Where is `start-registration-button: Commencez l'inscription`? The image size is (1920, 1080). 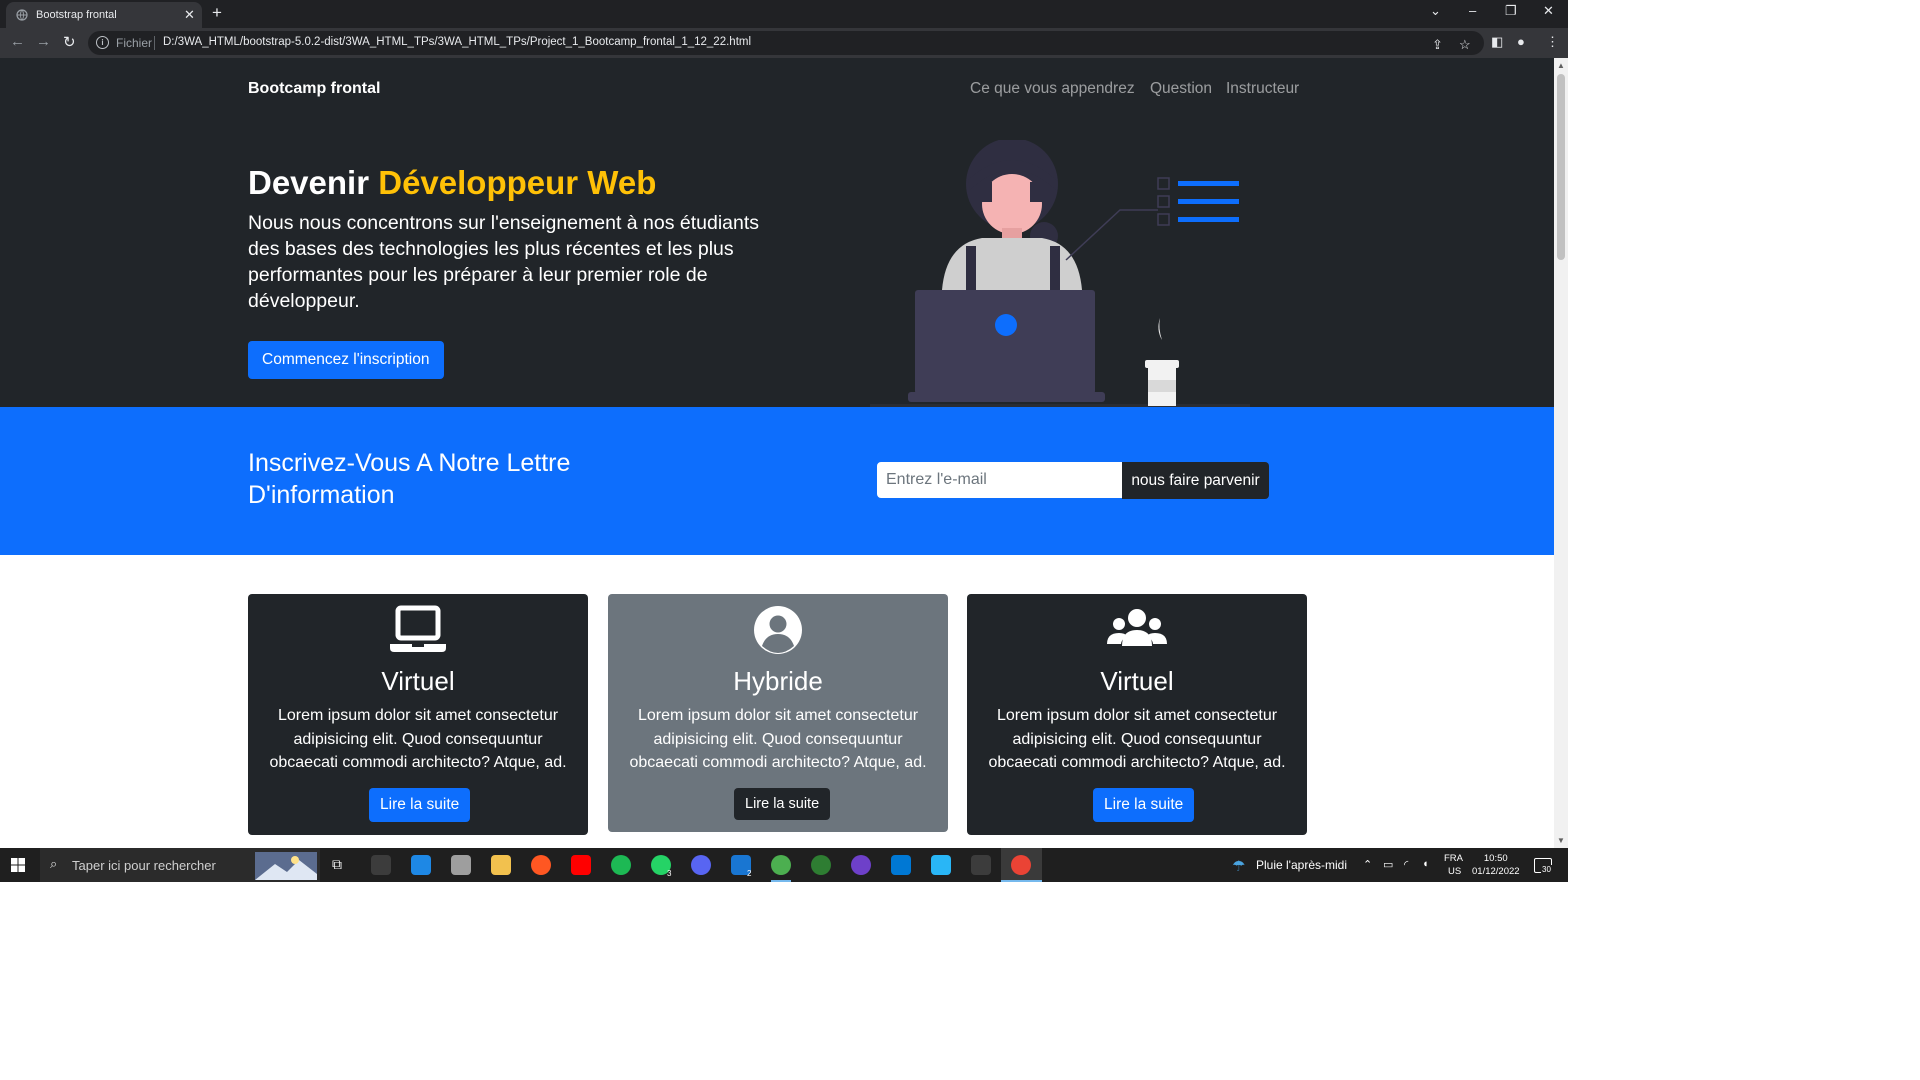 start-registration-button: Commencez l'inscription is located at coordinates (346, 360).